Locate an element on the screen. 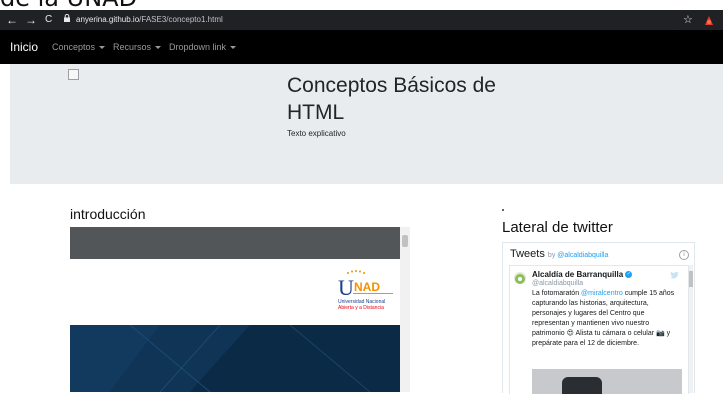 Image resolution: width=723 pixels, height=394 pixels. tweet-text-part: La fotomaratón is located at coordinates (557, 293).